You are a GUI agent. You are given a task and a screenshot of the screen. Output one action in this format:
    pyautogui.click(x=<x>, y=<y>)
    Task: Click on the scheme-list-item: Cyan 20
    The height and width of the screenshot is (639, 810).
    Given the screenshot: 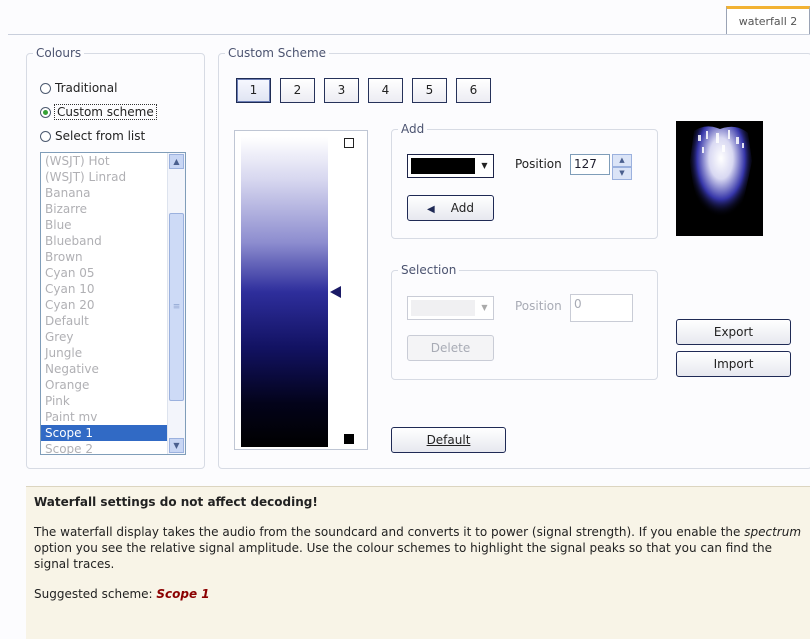 What is the action you would take?
    pyautogui.click(x=113, y=305)
    